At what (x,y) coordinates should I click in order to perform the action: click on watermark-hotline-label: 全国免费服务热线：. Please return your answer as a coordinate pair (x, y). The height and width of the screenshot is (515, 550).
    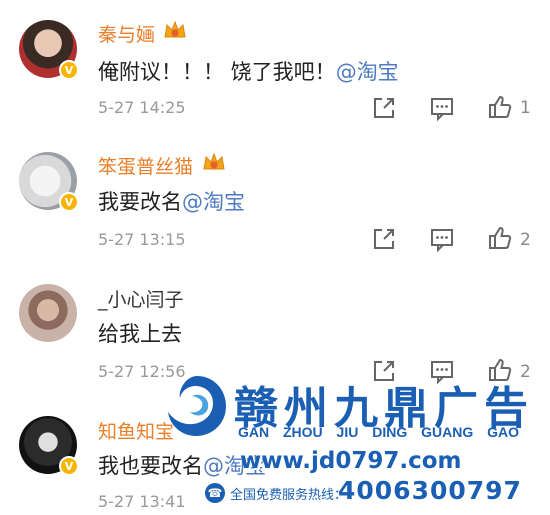
    Looking at the image, I should click on (289, 495).